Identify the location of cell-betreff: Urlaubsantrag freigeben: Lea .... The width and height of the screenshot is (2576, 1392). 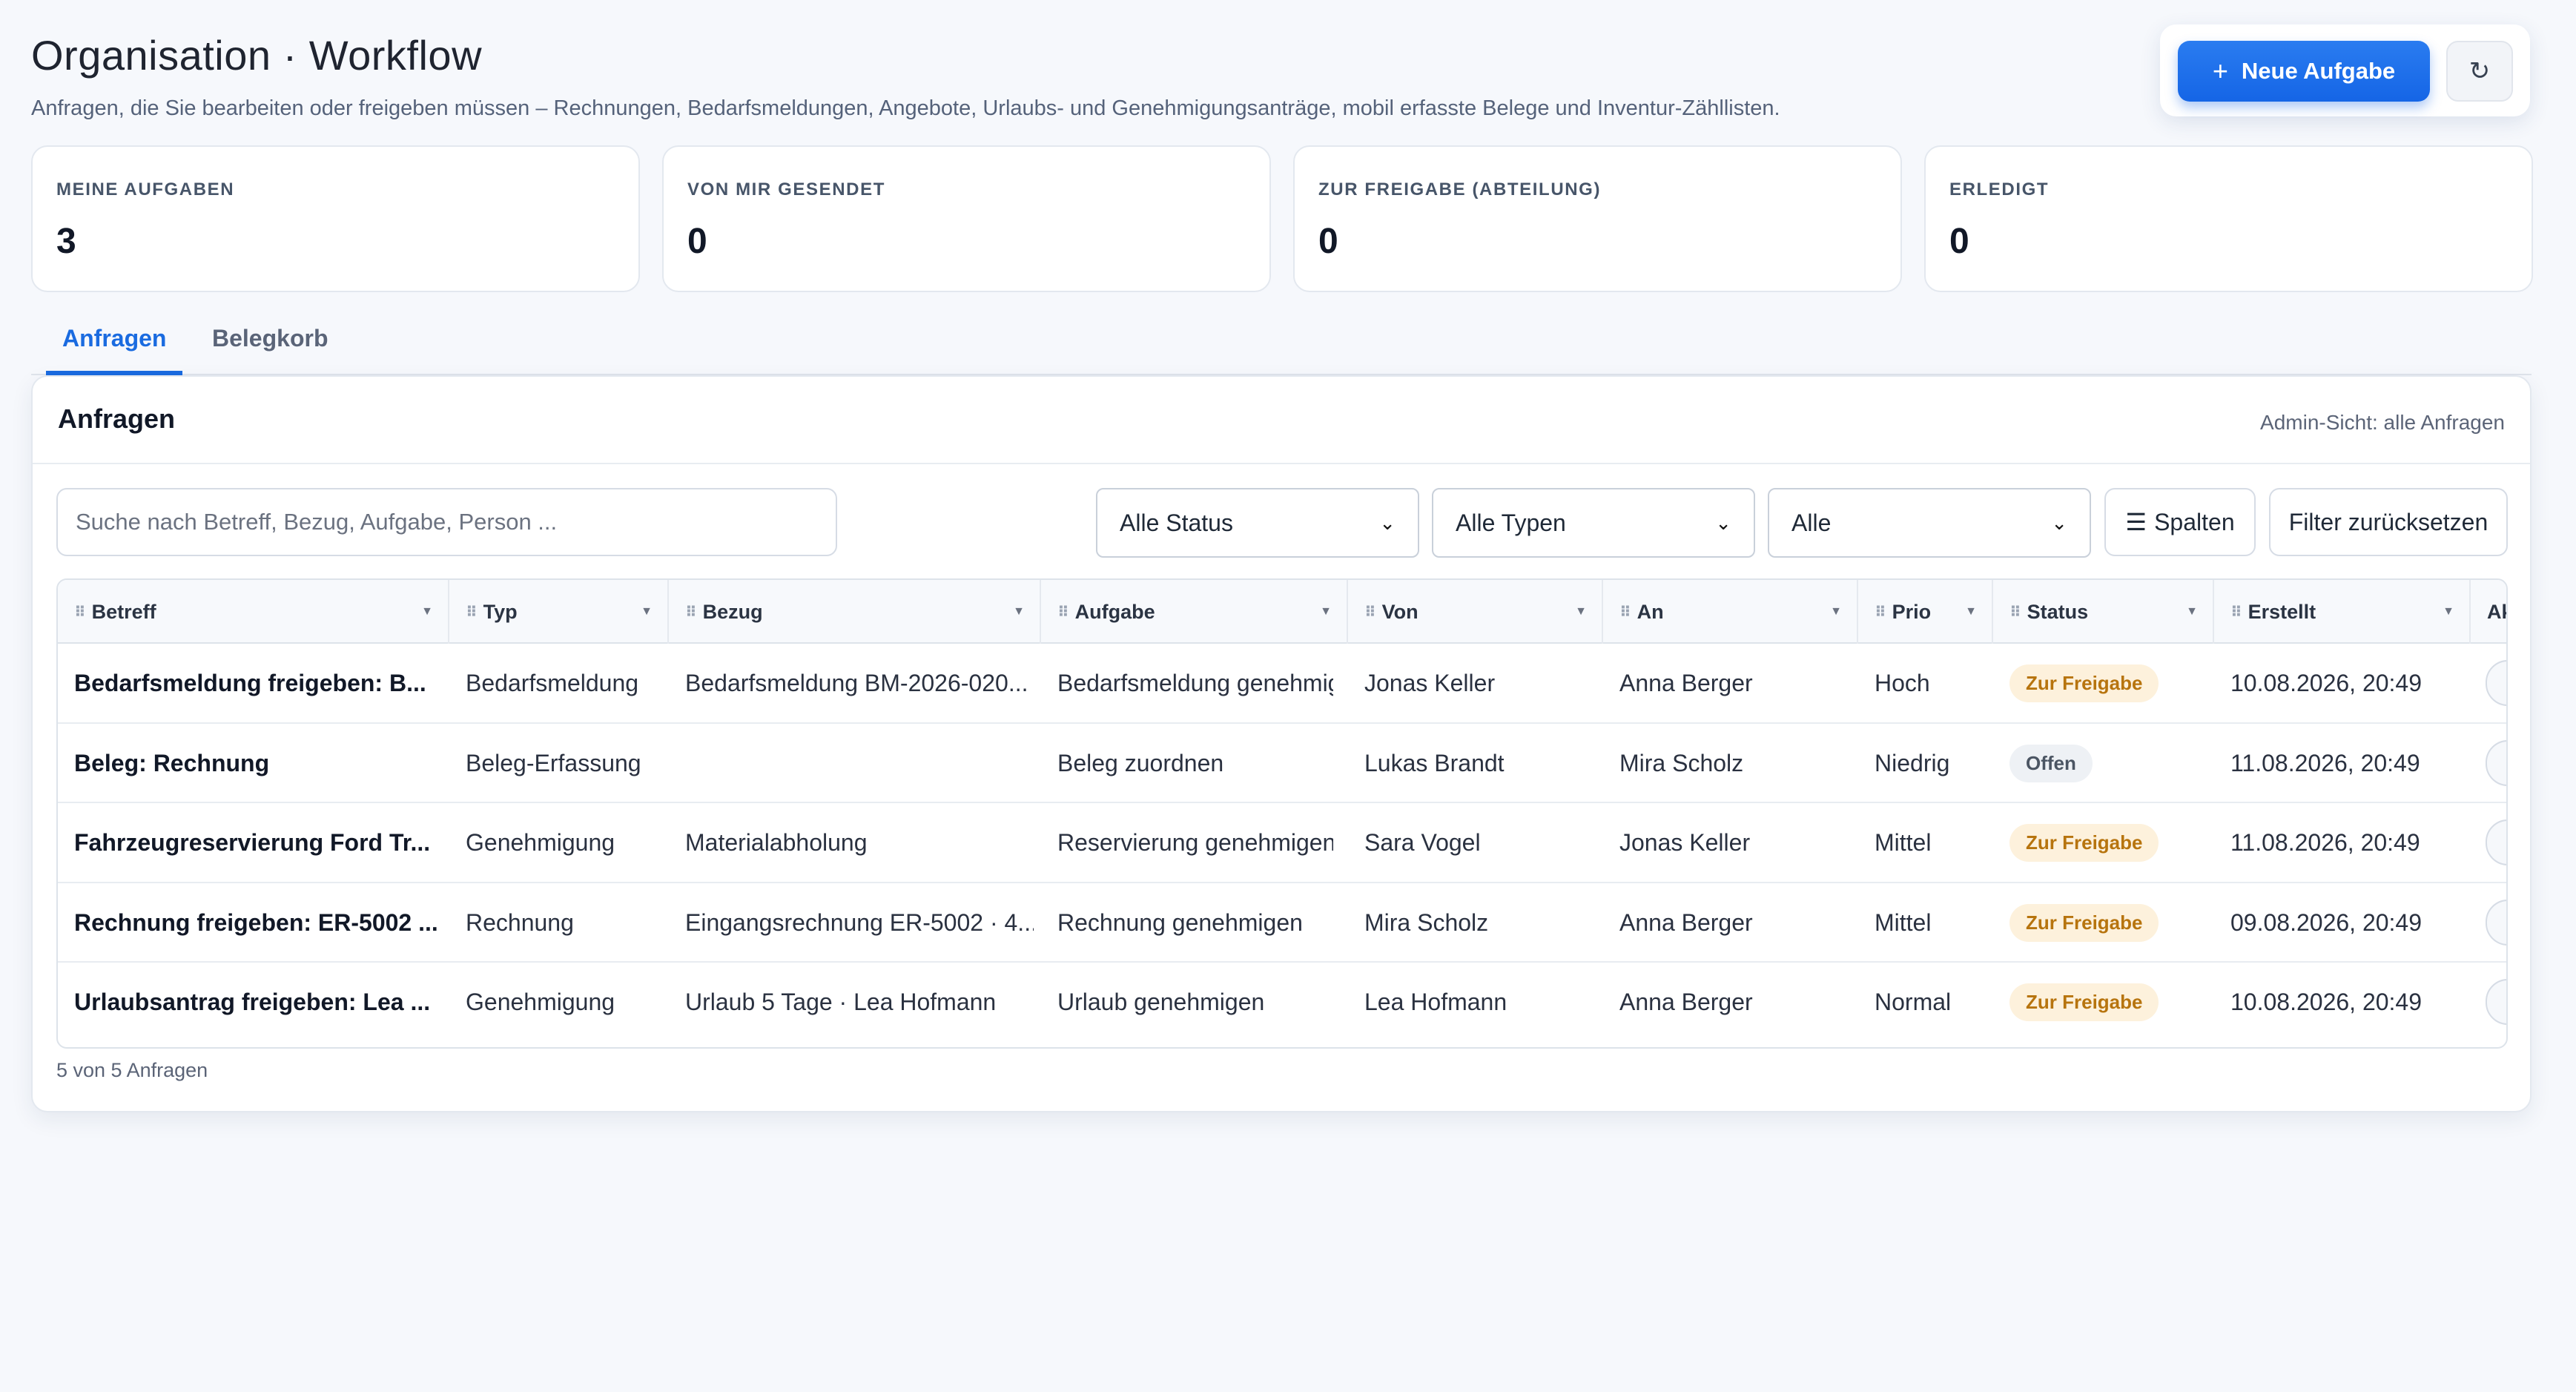
(252, 1002).